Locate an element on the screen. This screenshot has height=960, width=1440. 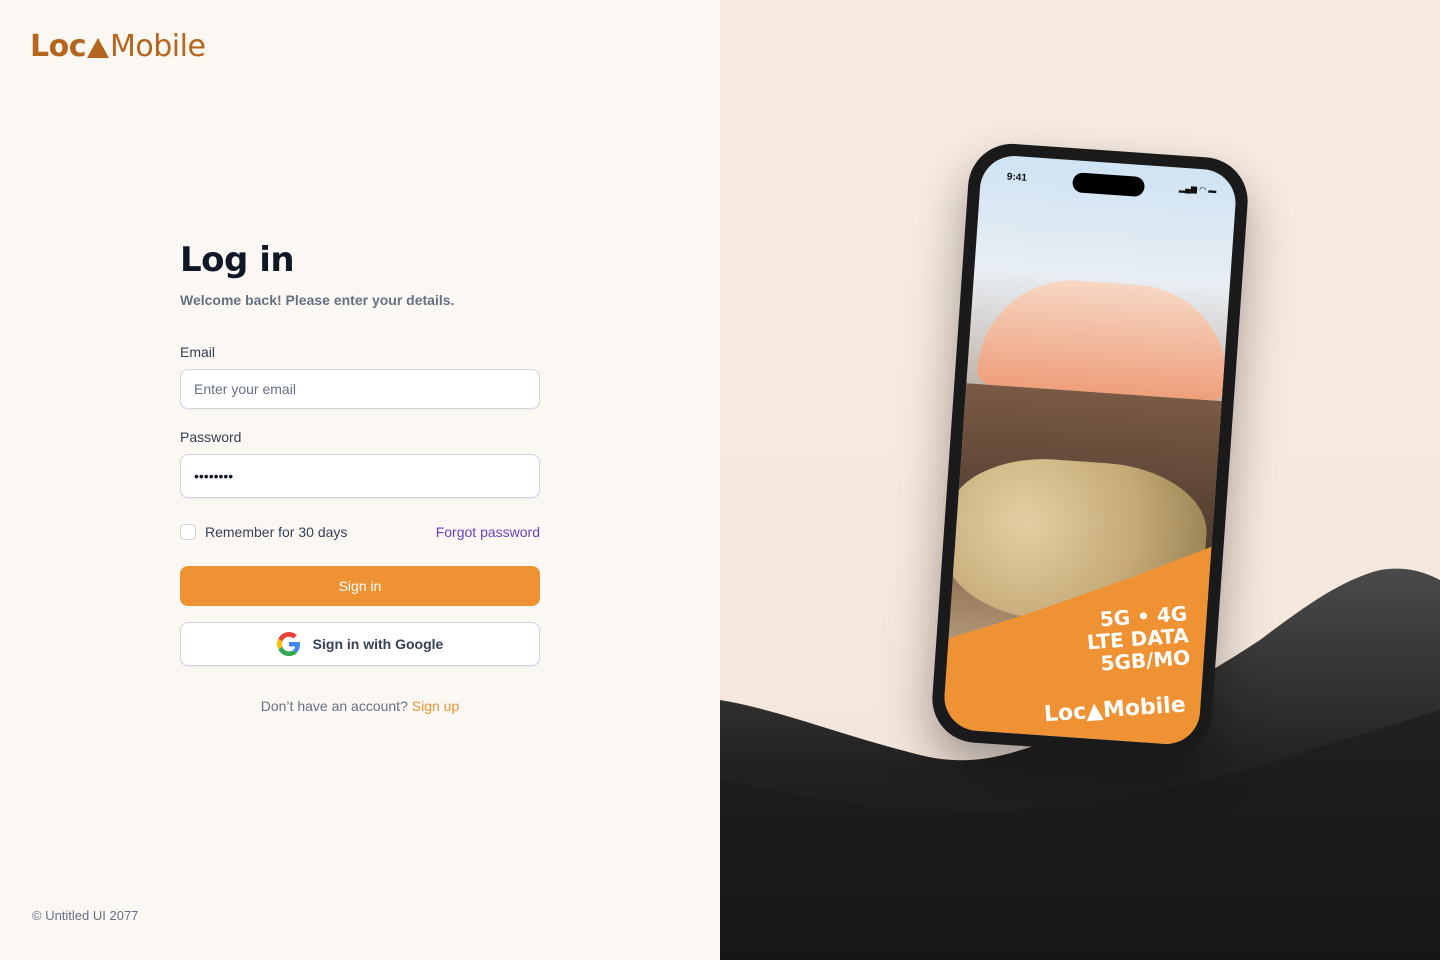
logo-text-left: Loc is located at coordinates (58, 46).